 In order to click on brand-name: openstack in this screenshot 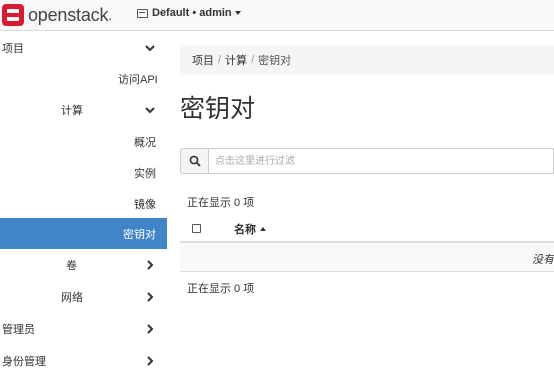, I will do `click(68, 14)`.